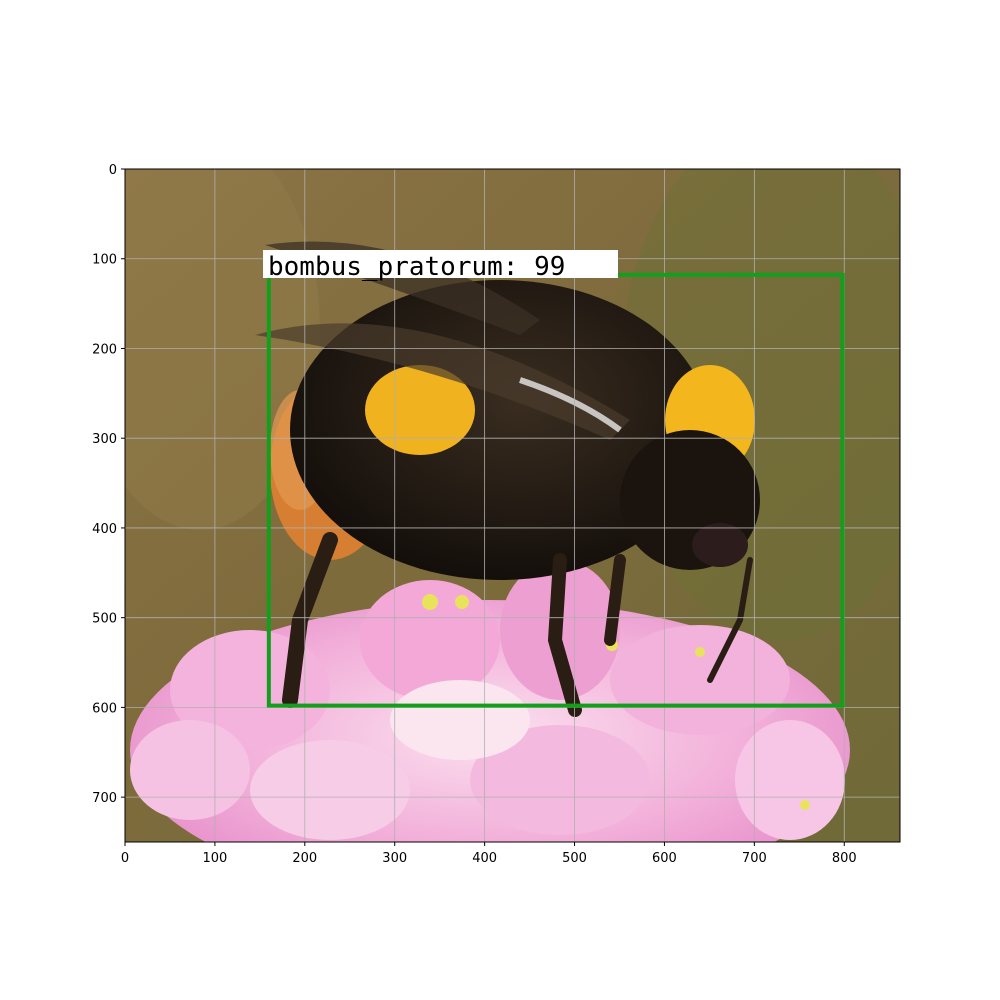  I want to click on x-tick-label: 200, so click(304, 858).